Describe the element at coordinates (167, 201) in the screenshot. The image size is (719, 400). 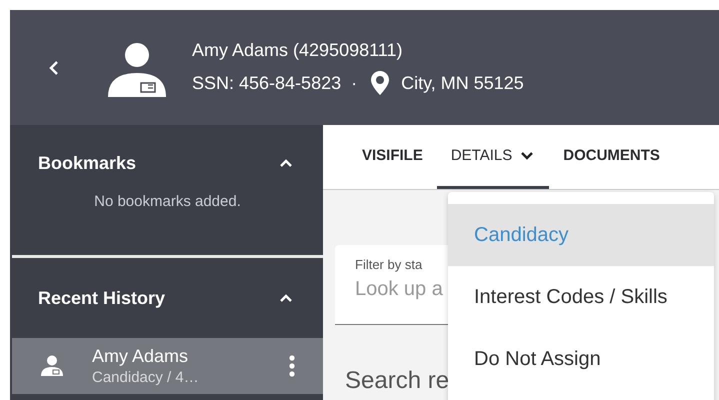
I see `empty-message: No bookmarks added.` at that location.